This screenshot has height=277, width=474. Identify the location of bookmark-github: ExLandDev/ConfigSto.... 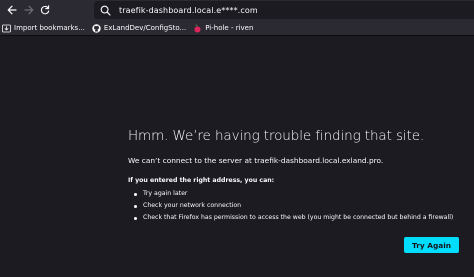
(139, 28).